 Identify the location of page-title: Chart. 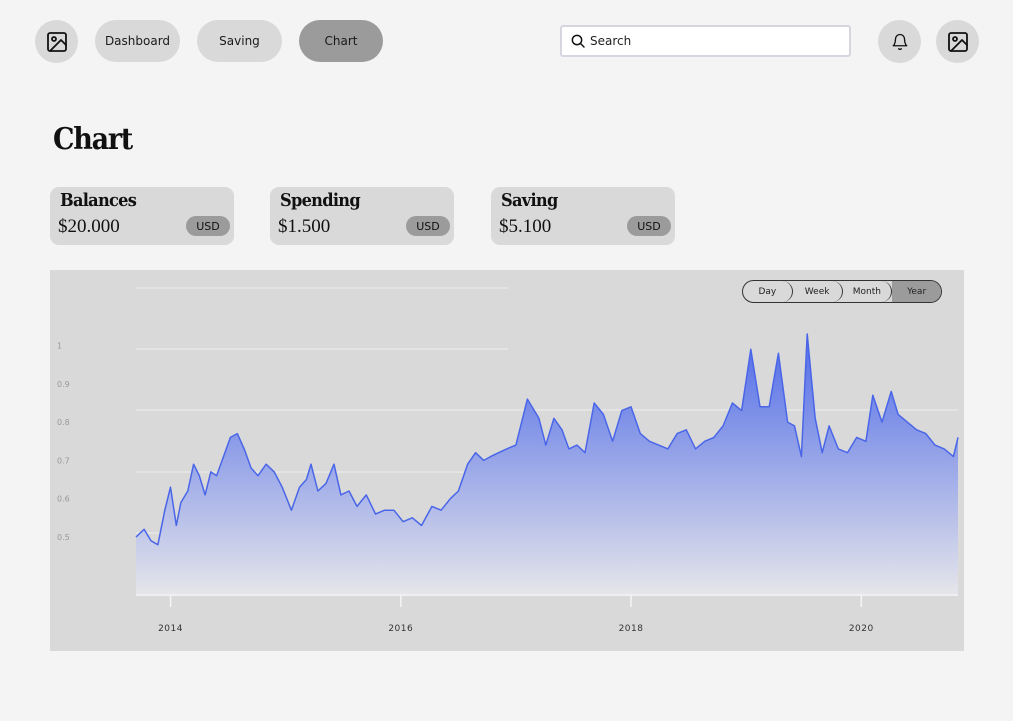
(93, 139).